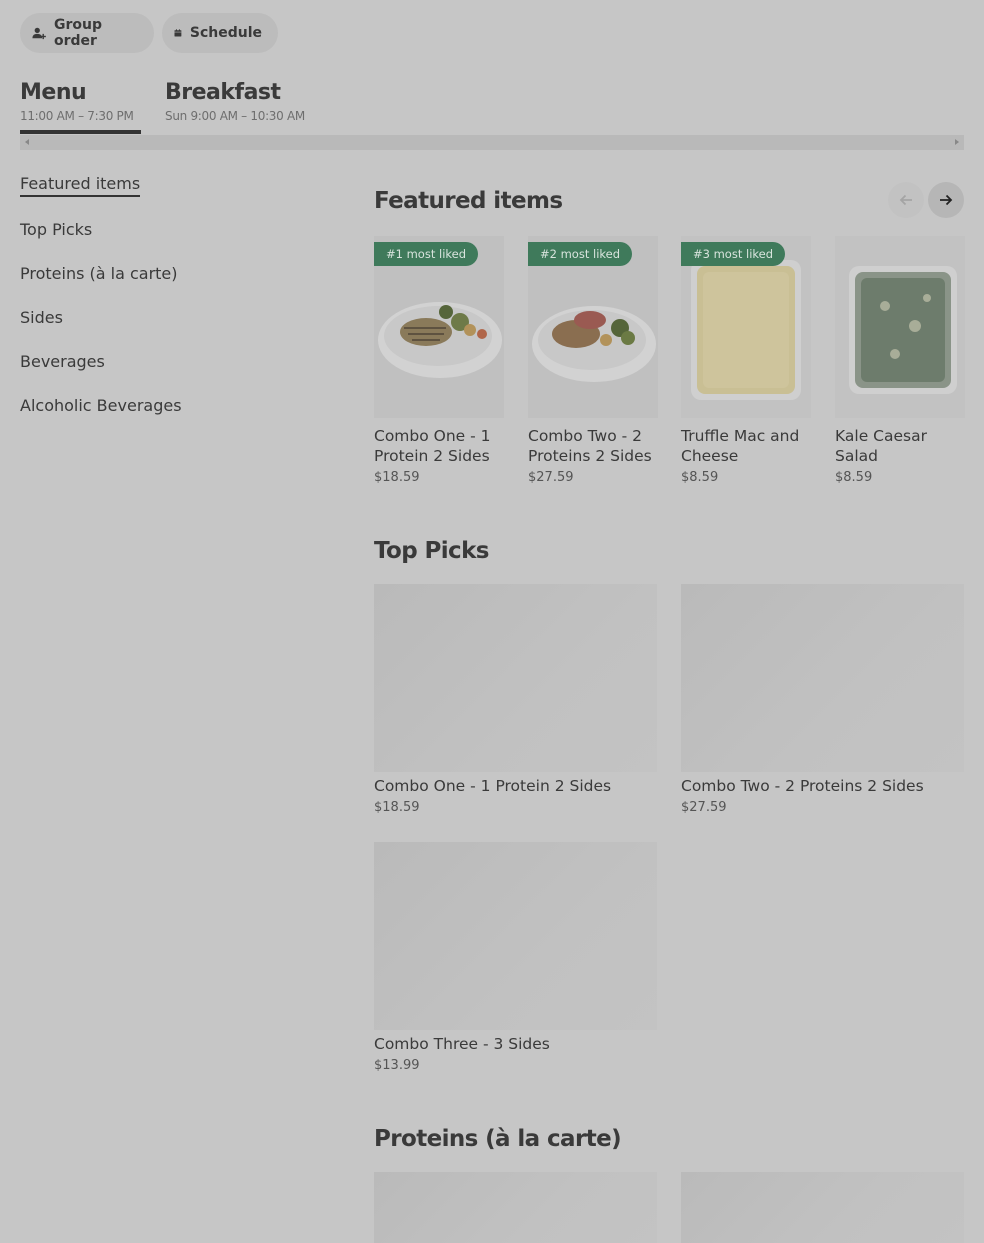  Describe the element at coordinates (80, 132) in the screenshot. I see `active-tab-indicator` at that location.